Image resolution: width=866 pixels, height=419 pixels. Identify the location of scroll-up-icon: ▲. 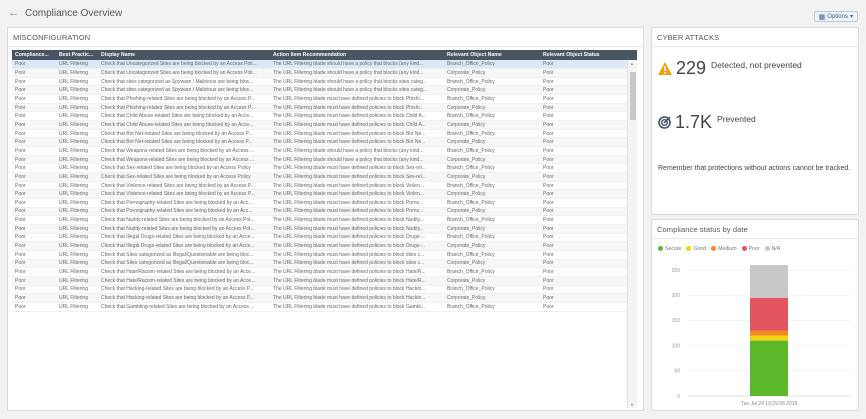
(632, 63).